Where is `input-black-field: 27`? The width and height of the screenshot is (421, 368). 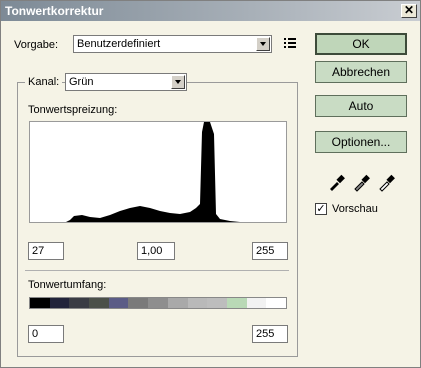
input-black-field: 27 is located at coordinates (46, 251).